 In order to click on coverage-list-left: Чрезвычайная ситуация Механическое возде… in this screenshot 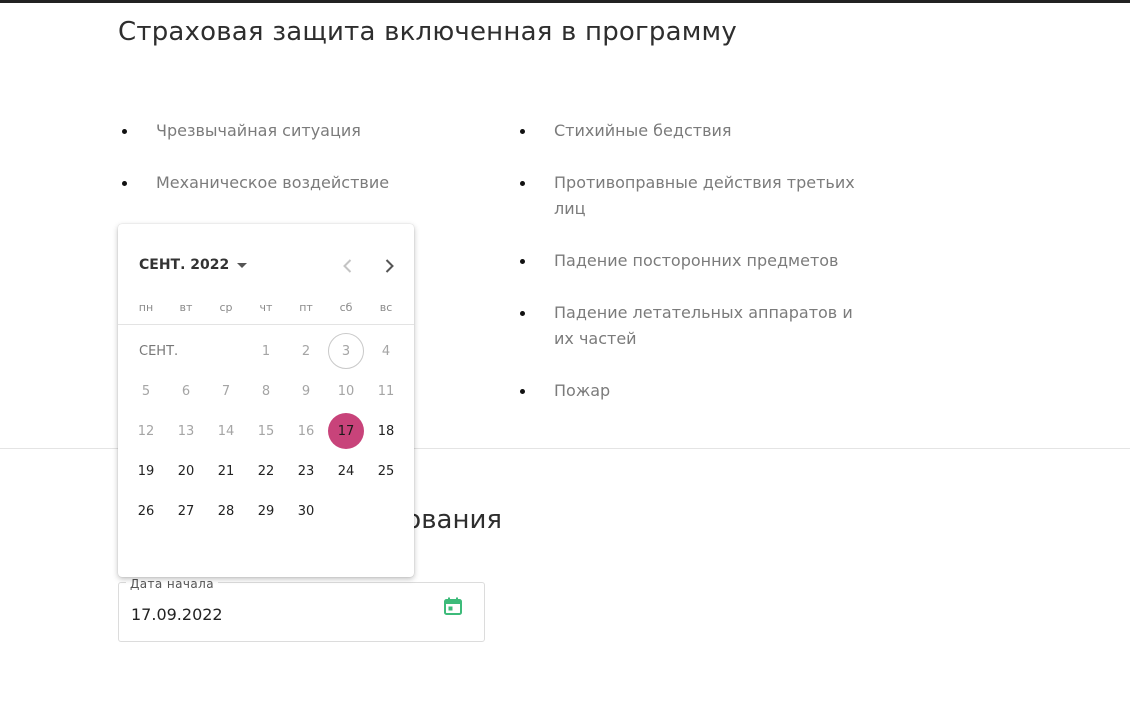, I will do `click(283, 170)`.